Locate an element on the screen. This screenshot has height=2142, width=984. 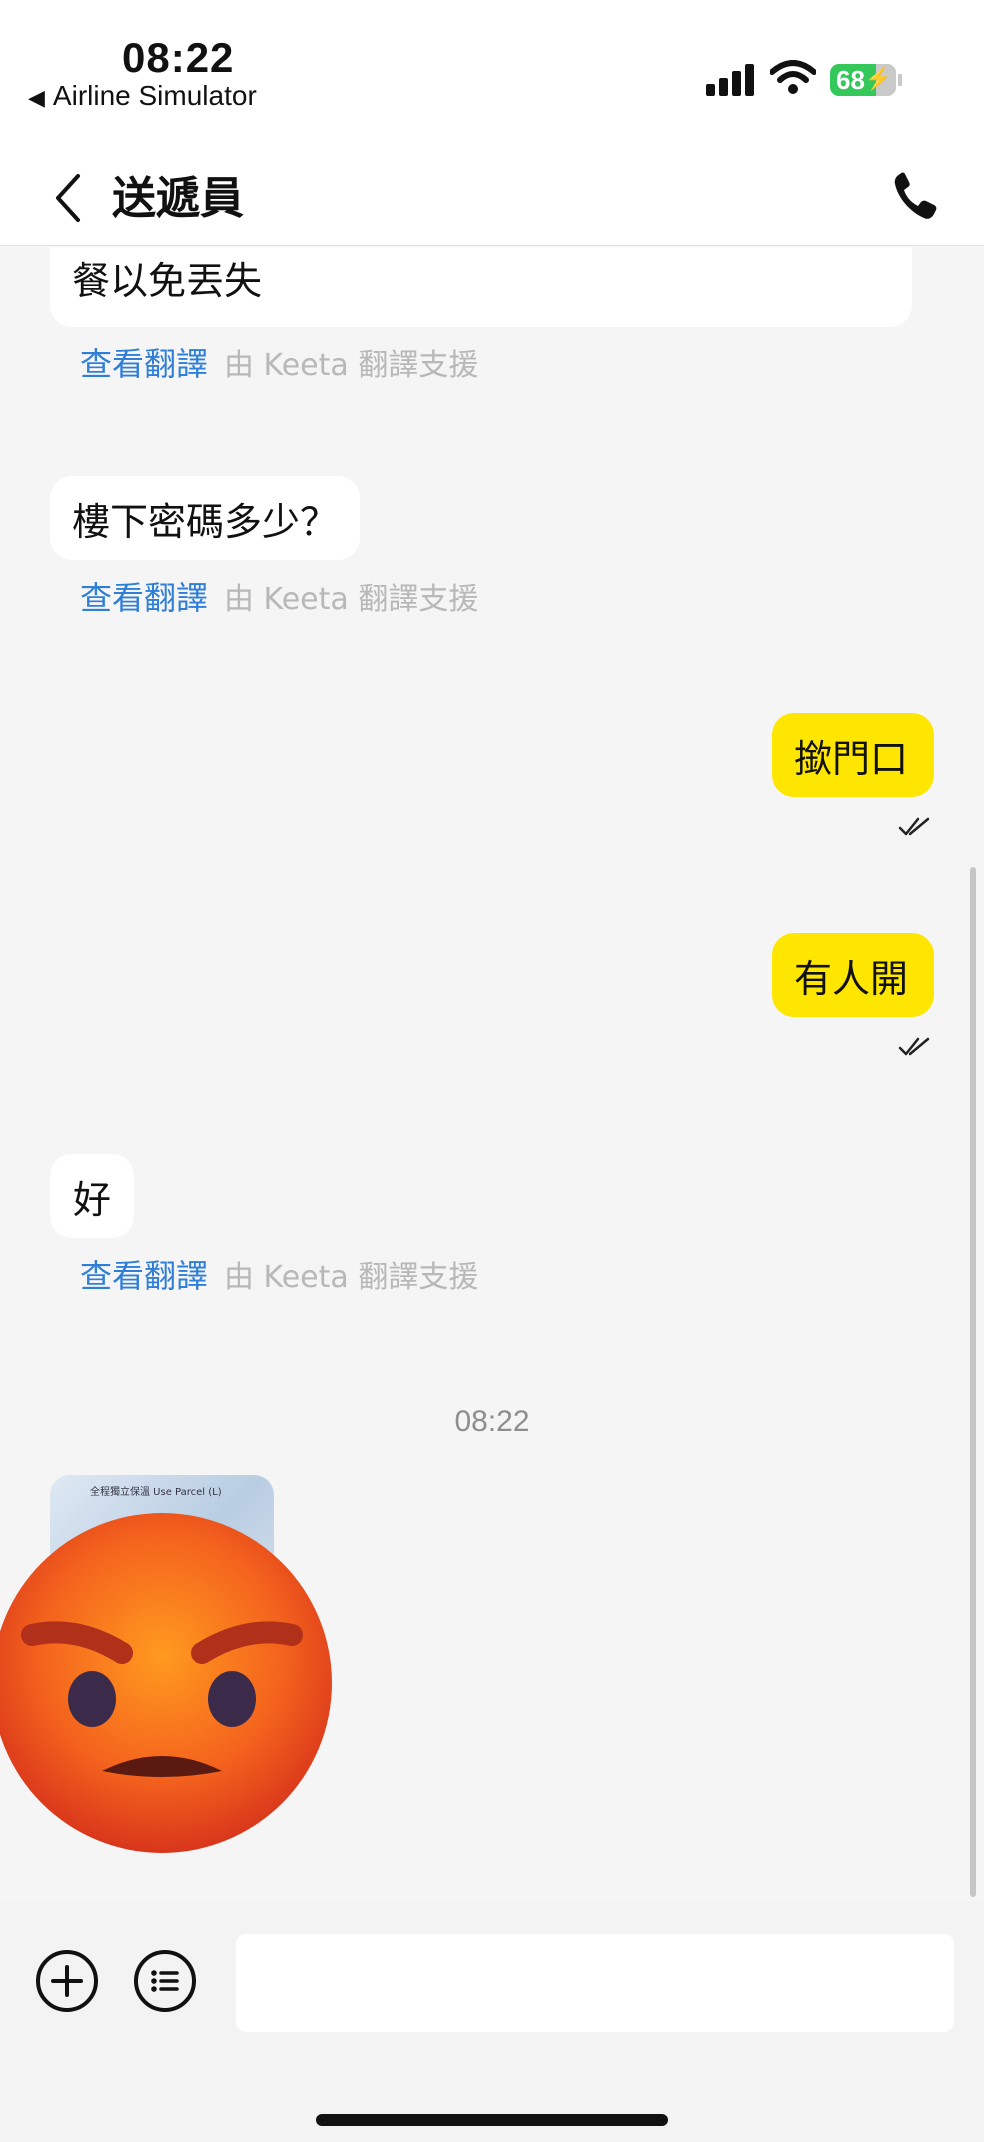
battery-tip is located at coordinates (900, 80).